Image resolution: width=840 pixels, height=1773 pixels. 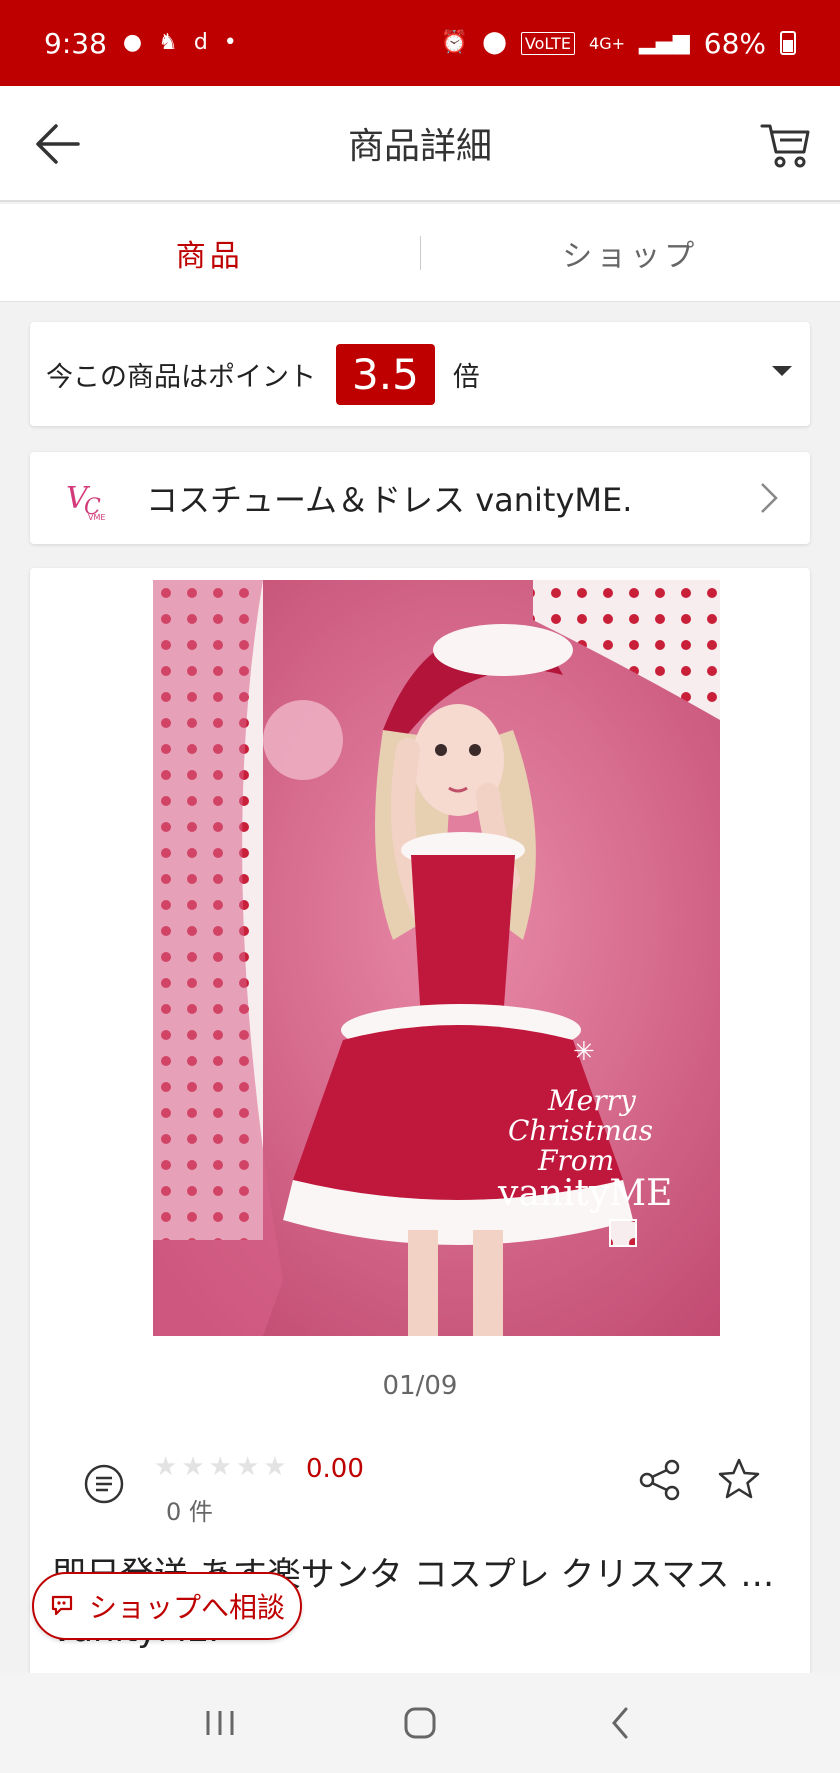 I want to click on points-selector: 今この商品はポイント 3.5 倍, so click(x=420, y=374).